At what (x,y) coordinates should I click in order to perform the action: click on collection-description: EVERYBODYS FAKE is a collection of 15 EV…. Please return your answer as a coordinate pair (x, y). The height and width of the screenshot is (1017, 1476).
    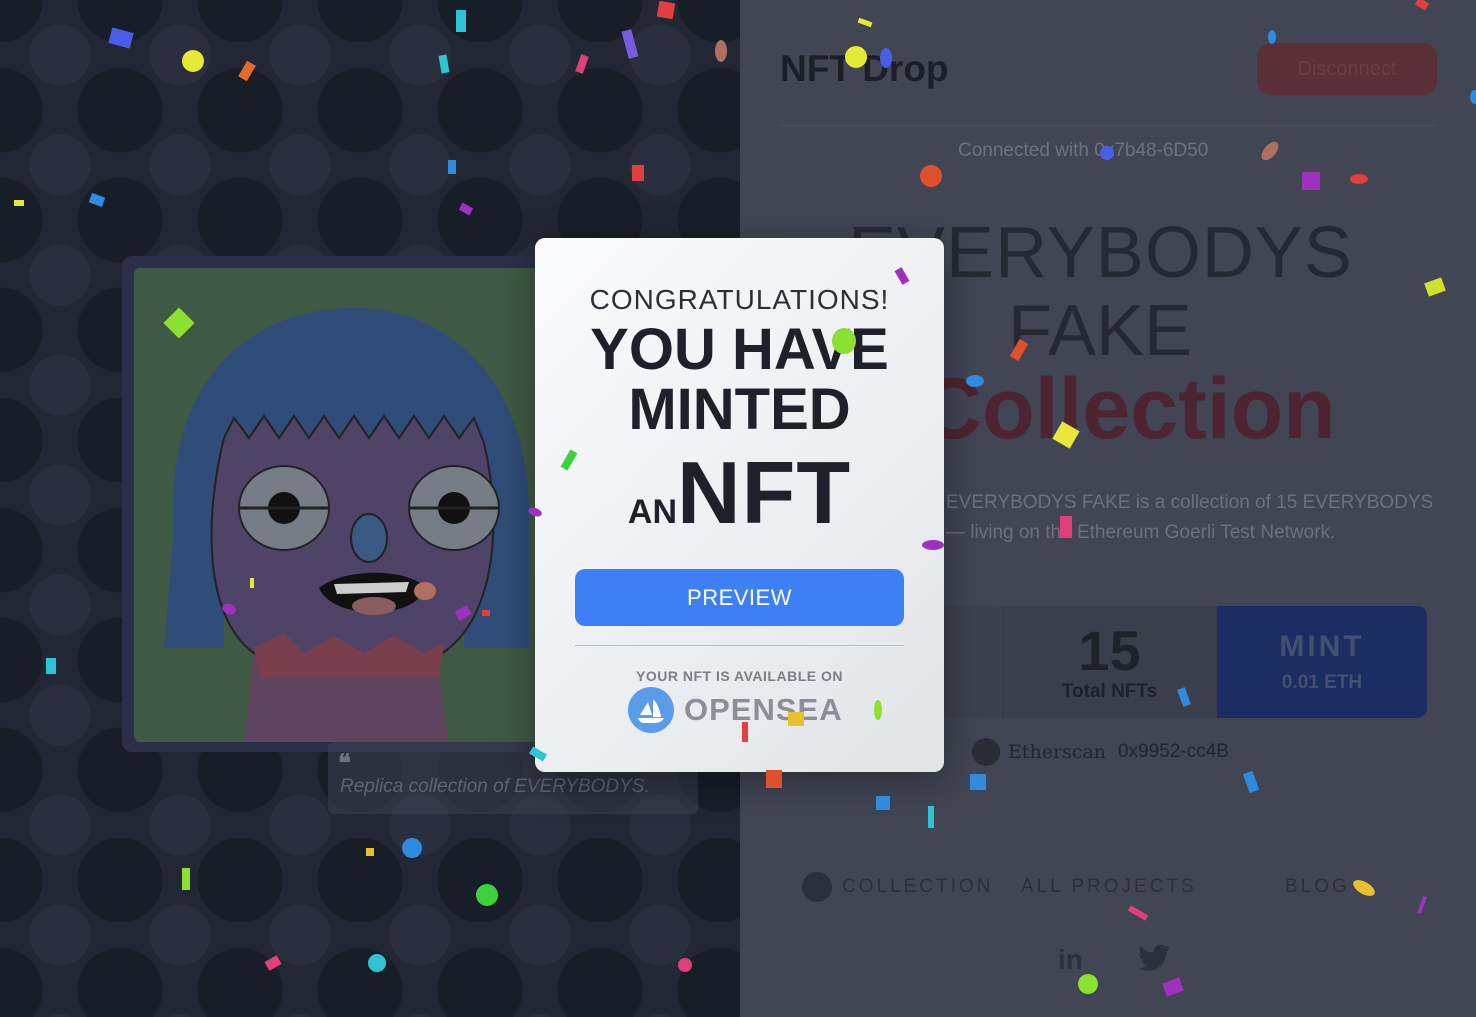
    Looking at the image, I should click on (1190, 517).